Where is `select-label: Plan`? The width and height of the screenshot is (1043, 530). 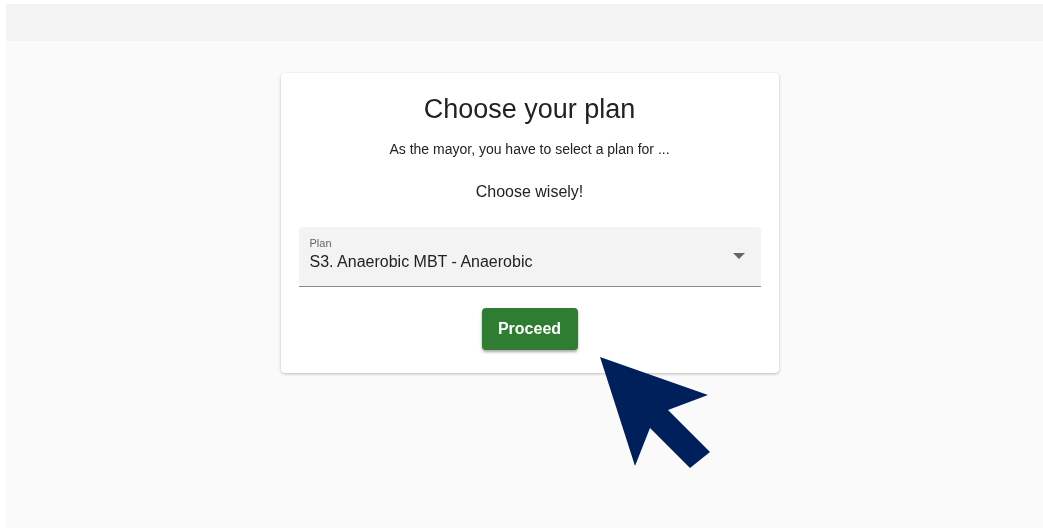 select-label: Plan is located at coordinates (320, 243).